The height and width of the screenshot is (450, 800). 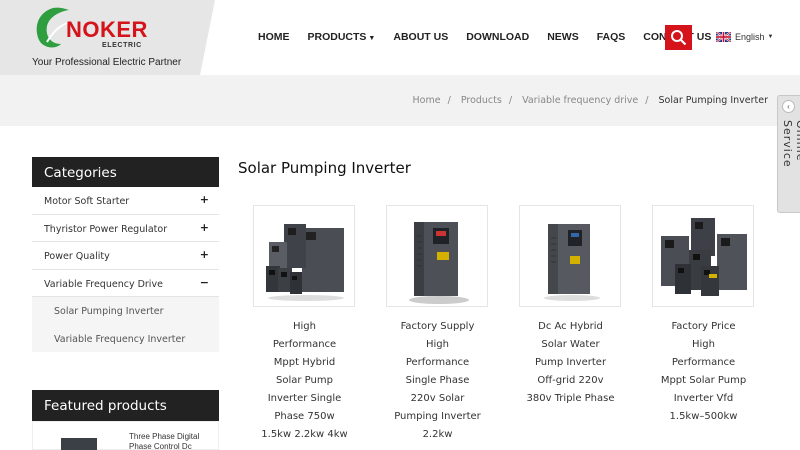 What do you see at coordinates (103, 284) in the screenshot?
I see `category-label: Variable Frequency Drive` at bounding box center [103, 284].